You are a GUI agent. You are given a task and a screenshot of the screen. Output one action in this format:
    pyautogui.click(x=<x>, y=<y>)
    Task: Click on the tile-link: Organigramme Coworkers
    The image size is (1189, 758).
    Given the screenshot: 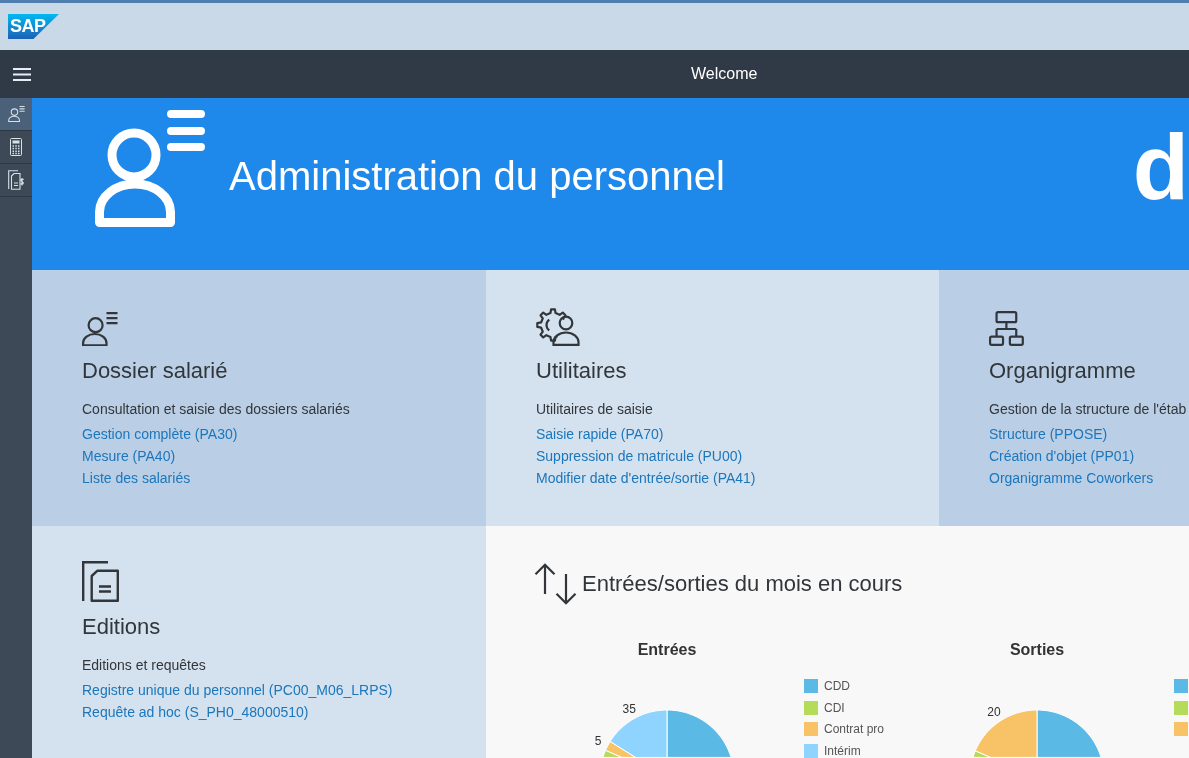 What is the action you would take?
    pyautogui.click(x=1071, y=478)
    